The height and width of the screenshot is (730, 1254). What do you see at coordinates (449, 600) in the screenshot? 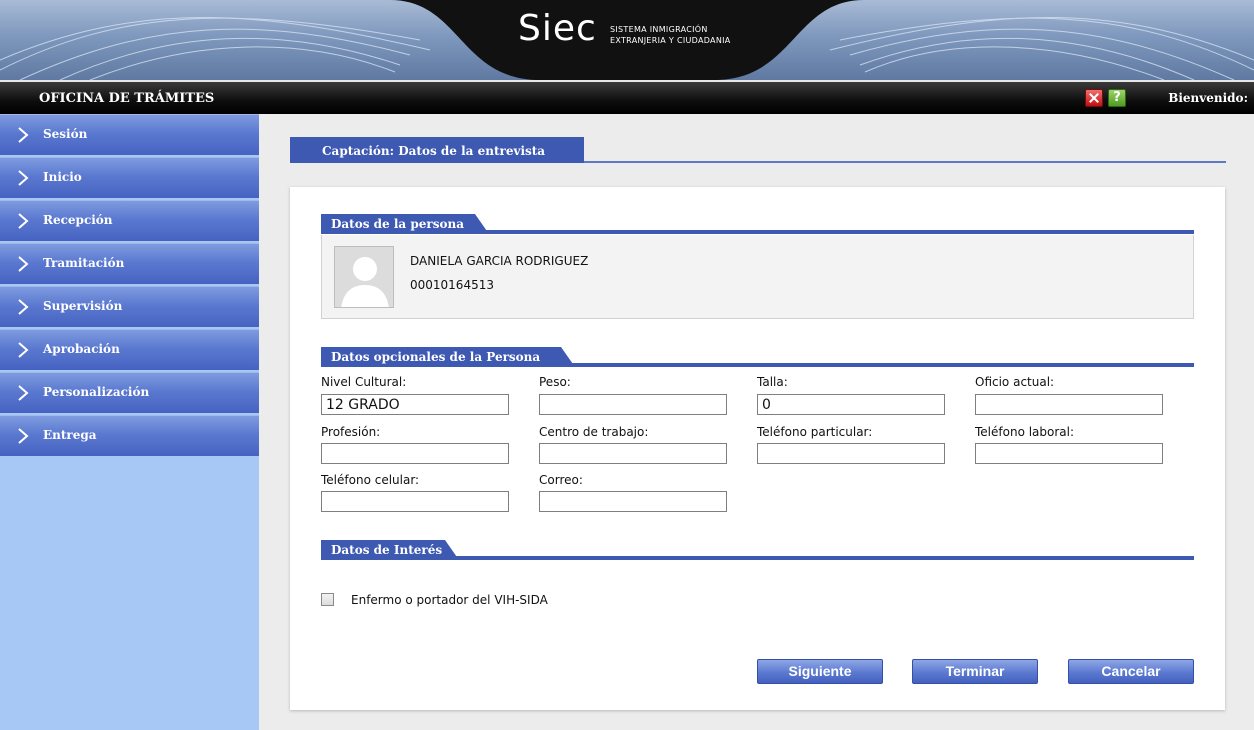
I see `vih-sida-label: Enfermo o portador del VIH-SIDA` at bounding box center [449, 600].